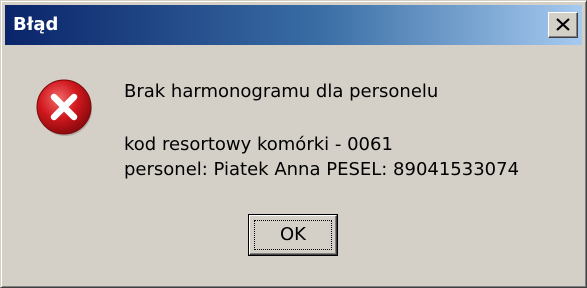 Image resolution: width=587 pixels, height=288 pixels. I want to click on ok-button: OK, so click(293, 235).